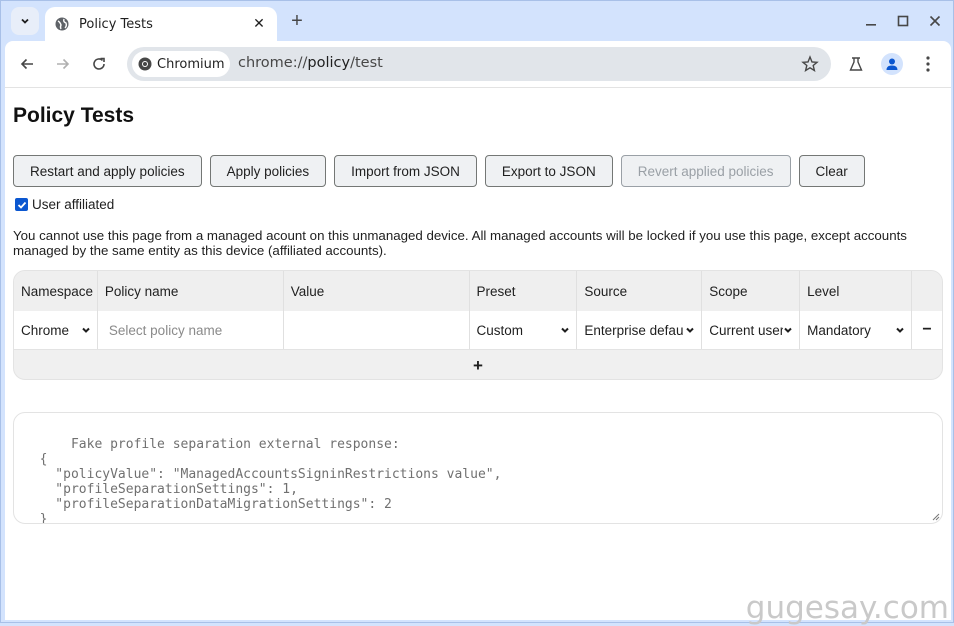  I want to click on watermark: gugesay.com, so click(847, 608).